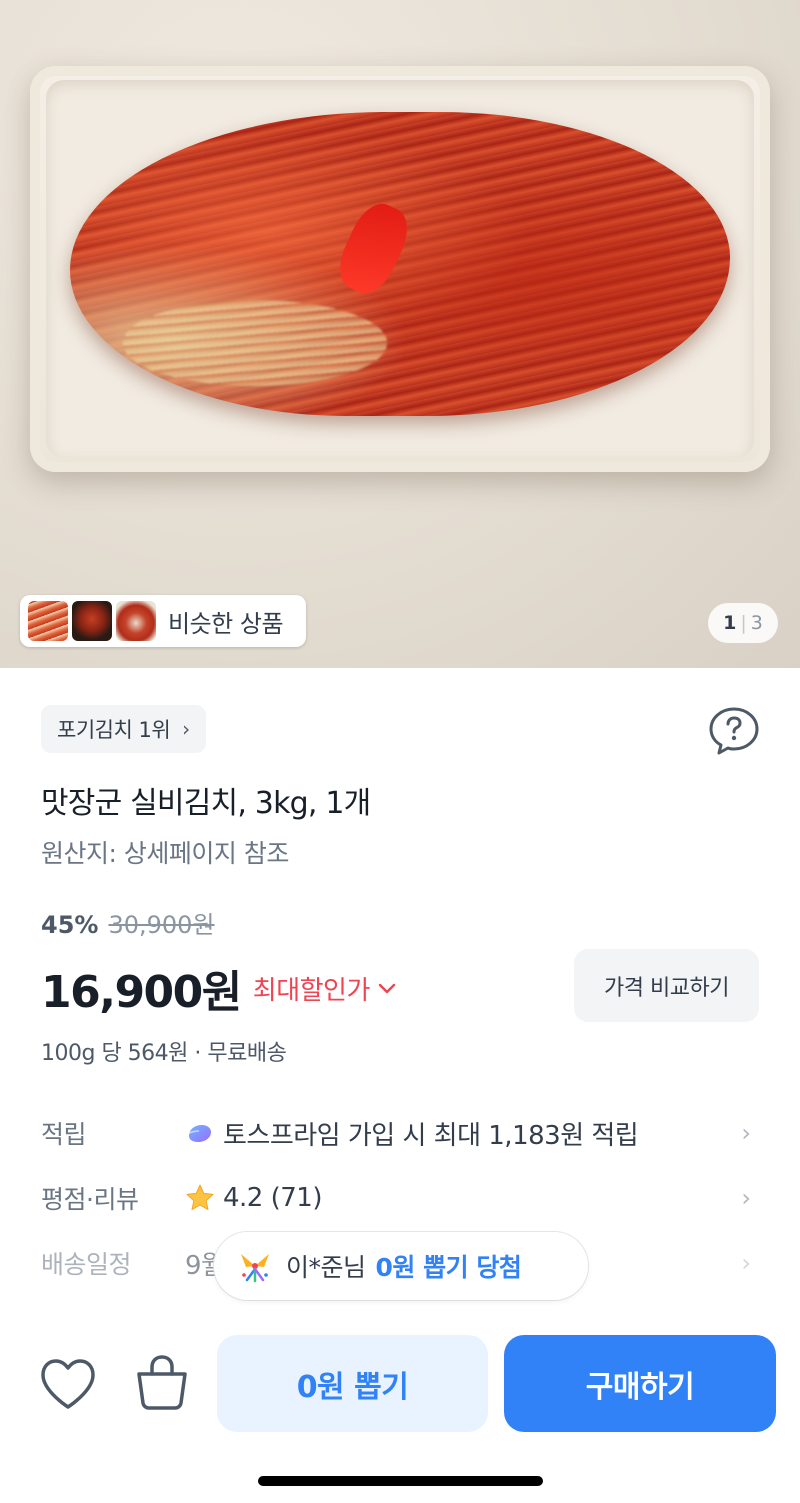 This screenshot has width=800, height=1503. I want to click on image-counter-total: 3, so click(756, 623).